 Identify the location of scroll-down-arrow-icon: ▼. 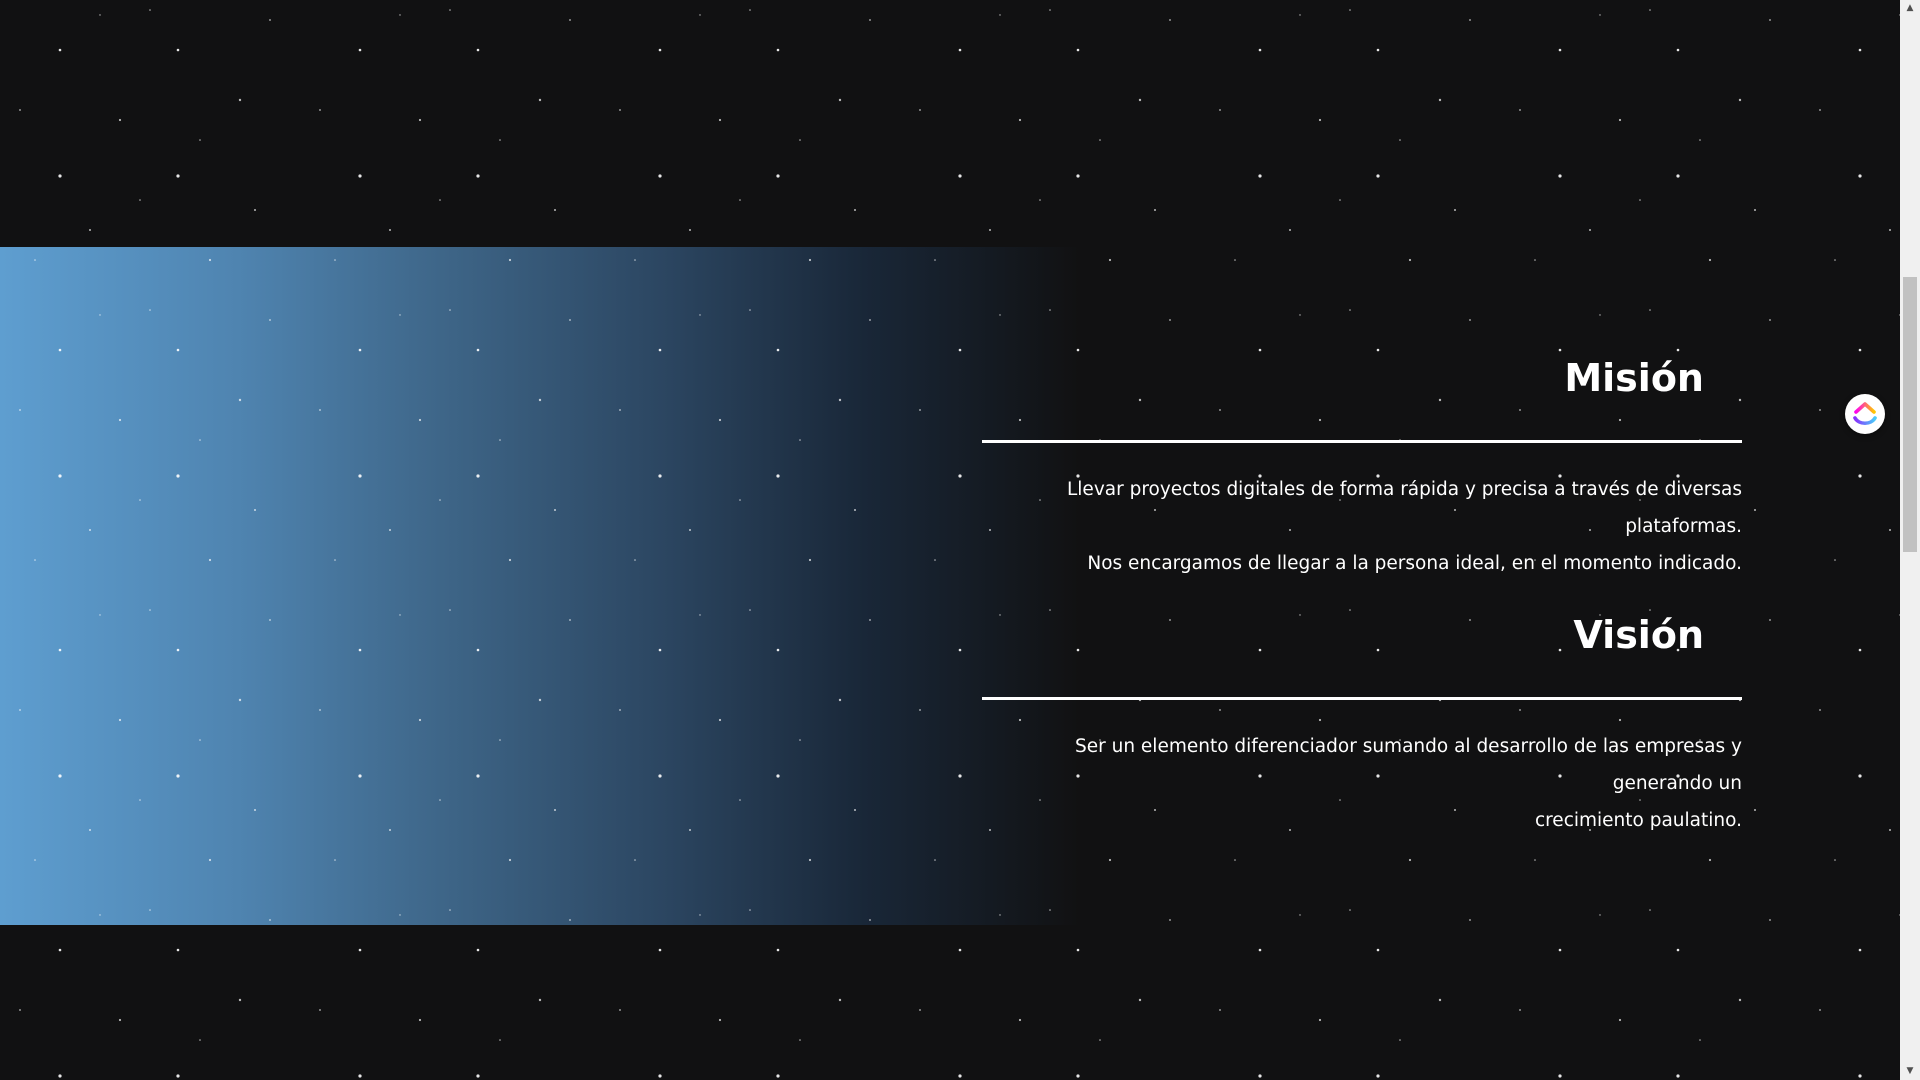
(1910, 1071).